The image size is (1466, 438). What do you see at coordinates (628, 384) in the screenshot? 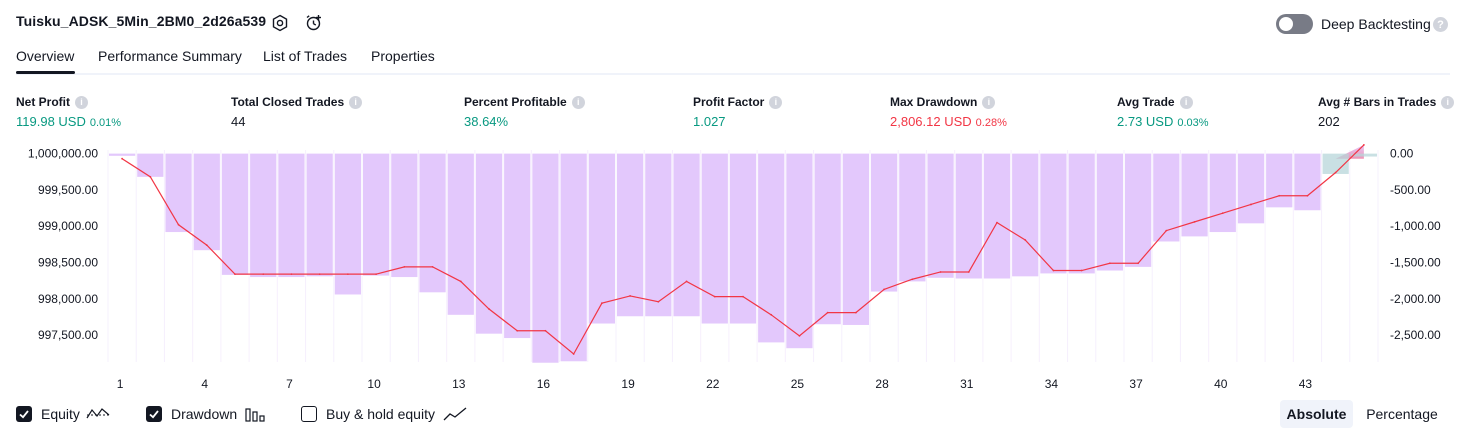
I see `x-tick-label: 19` at bounding box center [628, 384].